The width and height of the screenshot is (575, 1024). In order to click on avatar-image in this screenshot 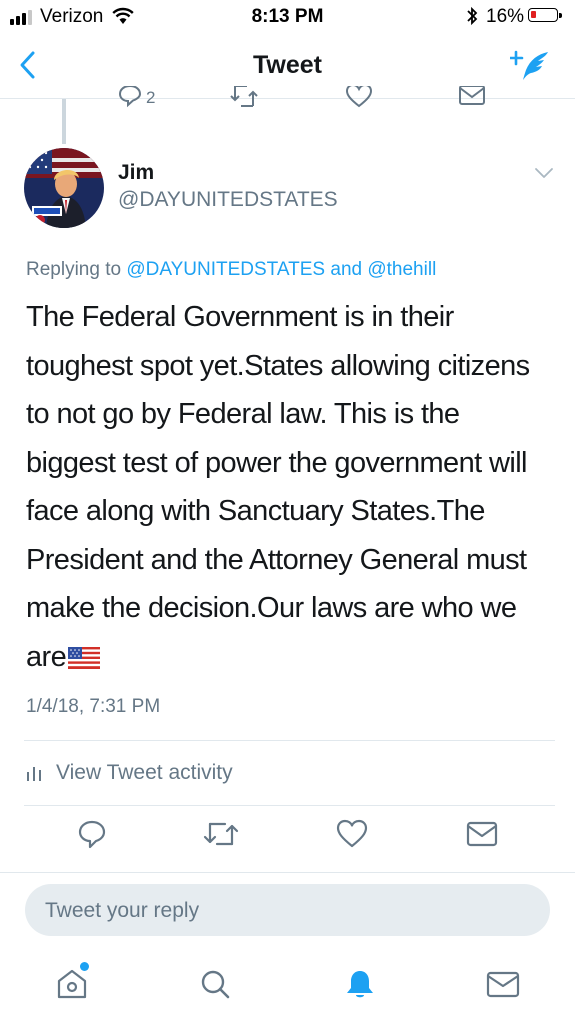, I will do `click(64, 188)`.